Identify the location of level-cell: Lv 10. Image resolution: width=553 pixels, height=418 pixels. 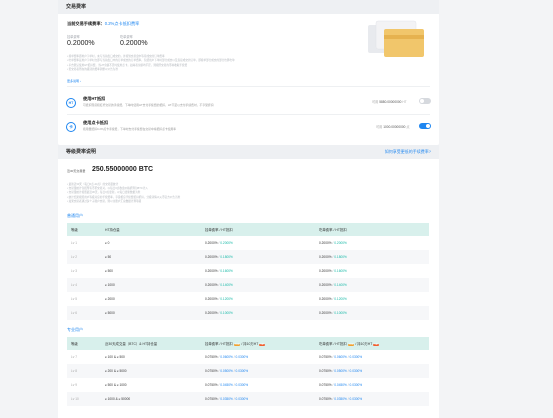
(84, 399).